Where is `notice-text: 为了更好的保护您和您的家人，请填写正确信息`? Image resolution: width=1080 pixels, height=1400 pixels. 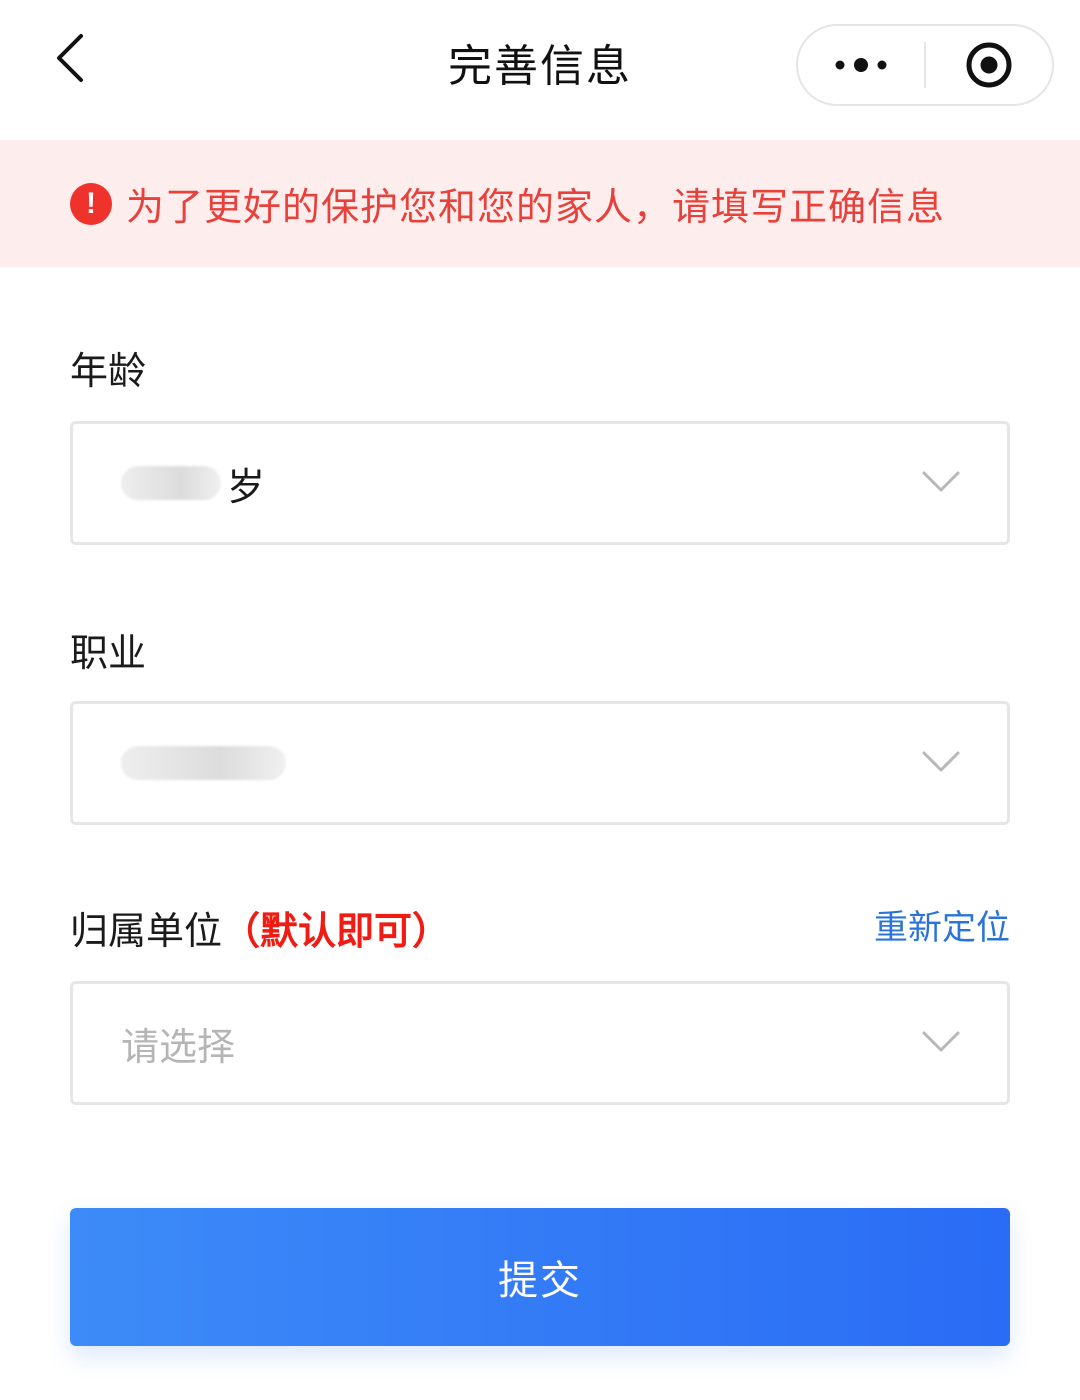
notice-text: 为了更好的保护您和您的家人，请填写正确信息 is located at coordinates (536, 207).